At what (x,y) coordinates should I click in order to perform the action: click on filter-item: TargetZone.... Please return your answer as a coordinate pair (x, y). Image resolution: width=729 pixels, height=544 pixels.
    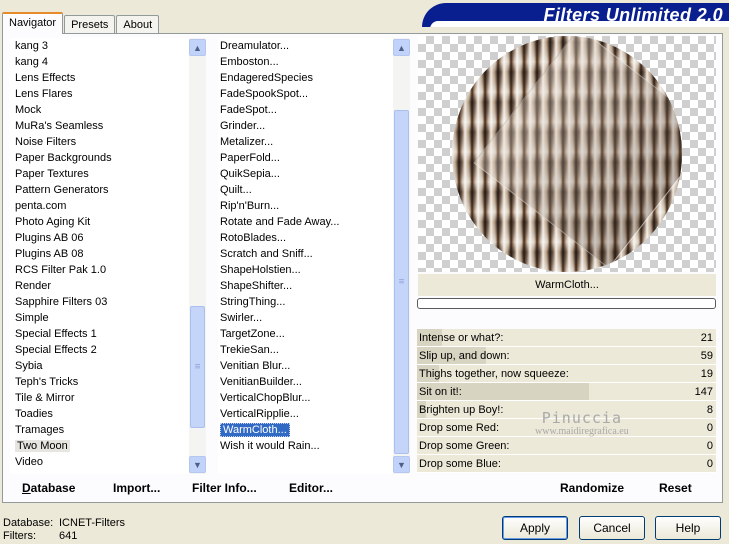
    Looking at the image, I should click on (306, 334).